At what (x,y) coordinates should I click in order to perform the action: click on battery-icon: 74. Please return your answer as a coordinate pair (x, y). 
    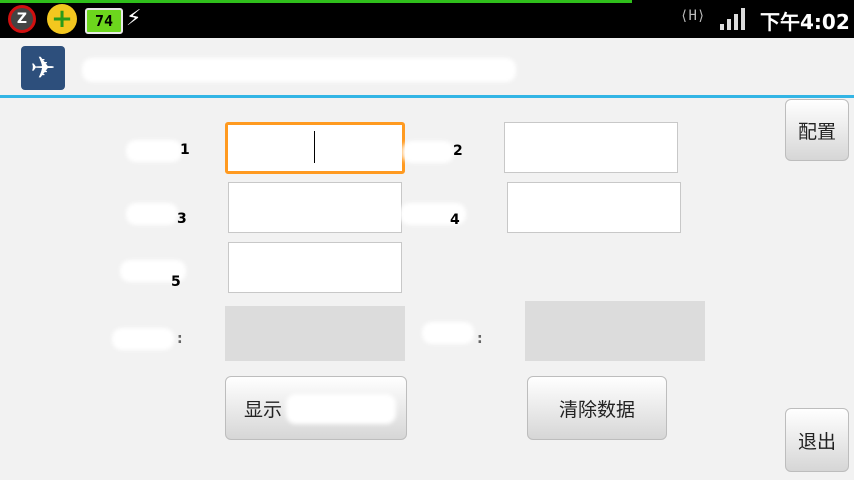
    Looking at the image, I should click on (104, 21).